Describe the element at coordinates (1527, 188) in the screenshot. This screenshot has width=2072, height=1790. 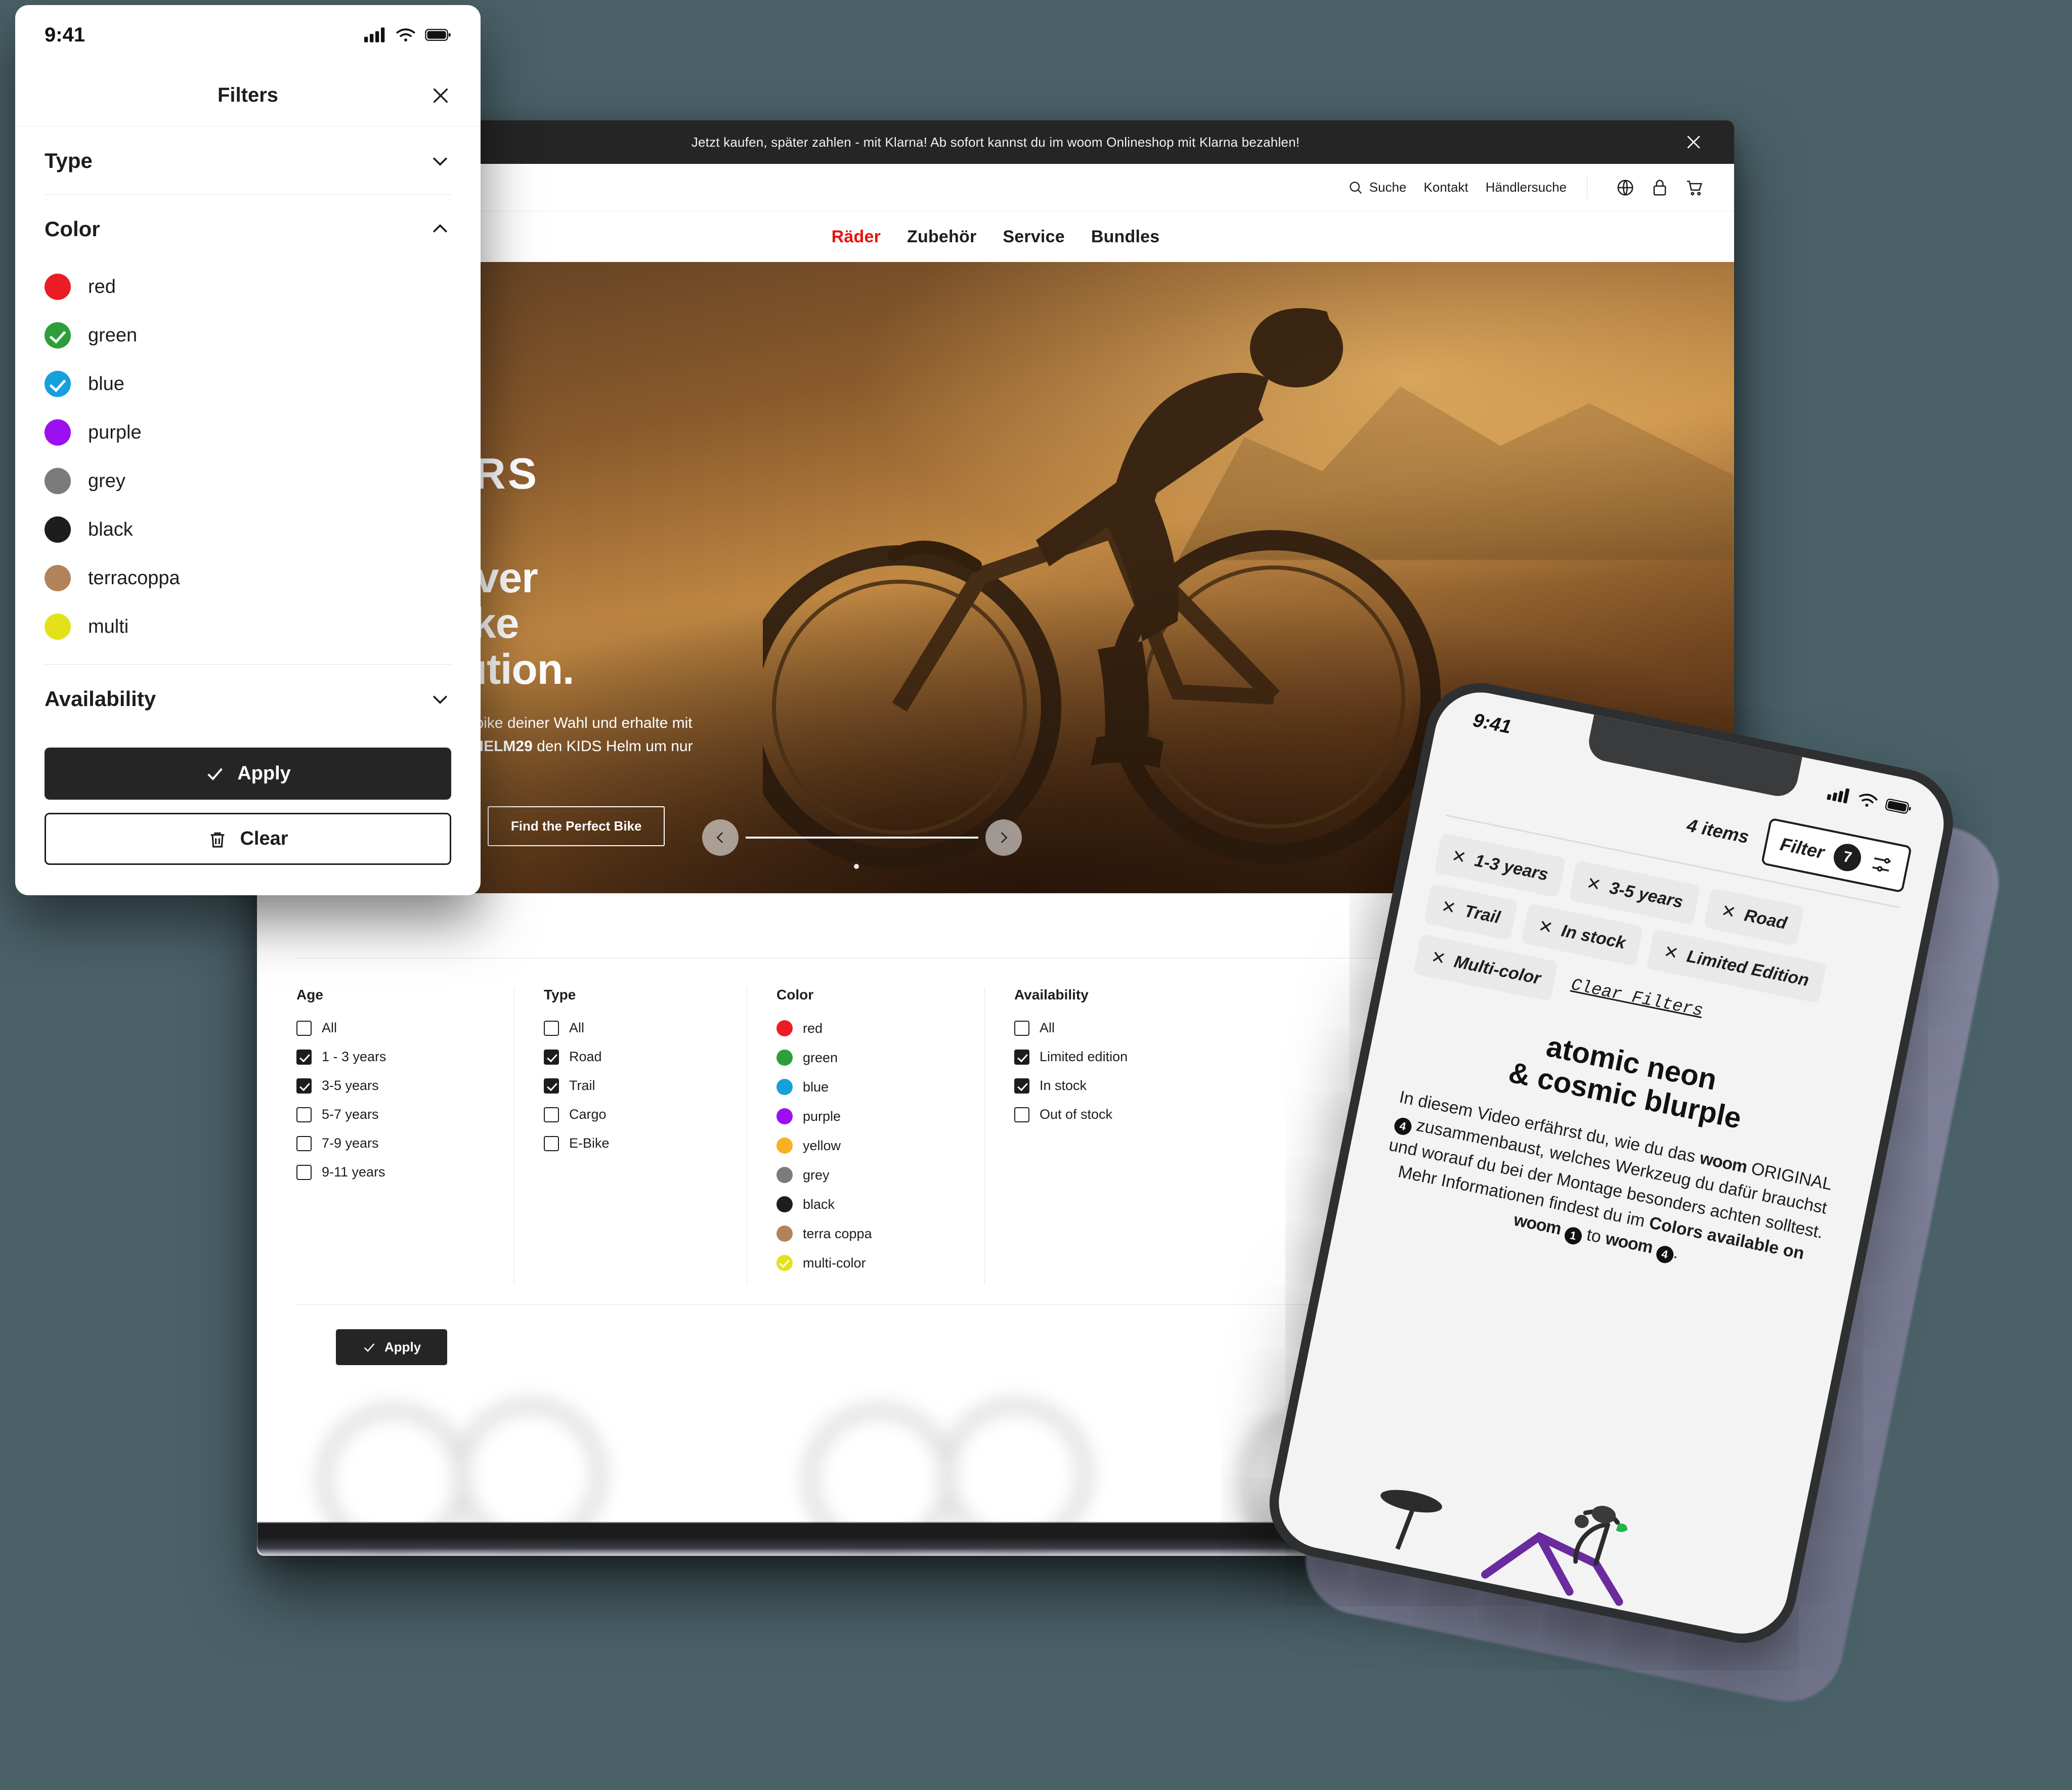
I see `dealer-search-link: Händlersuche` at that location.